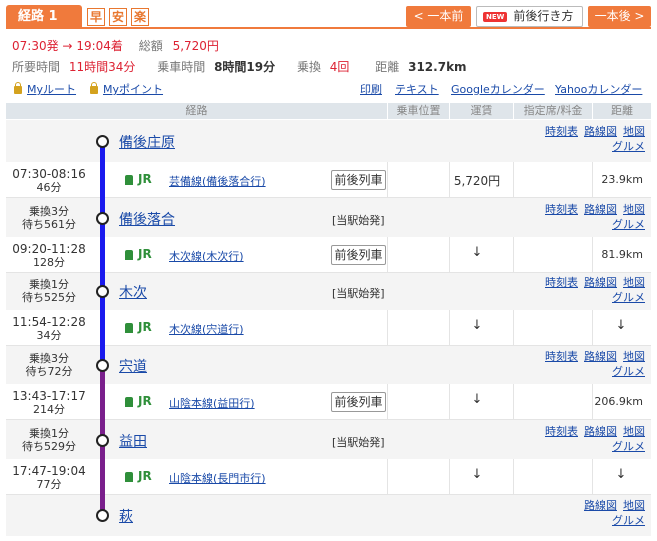  Describe the element at coordinates (133, 366) in the screenshot. I see `station-name: 宍道` at that location.